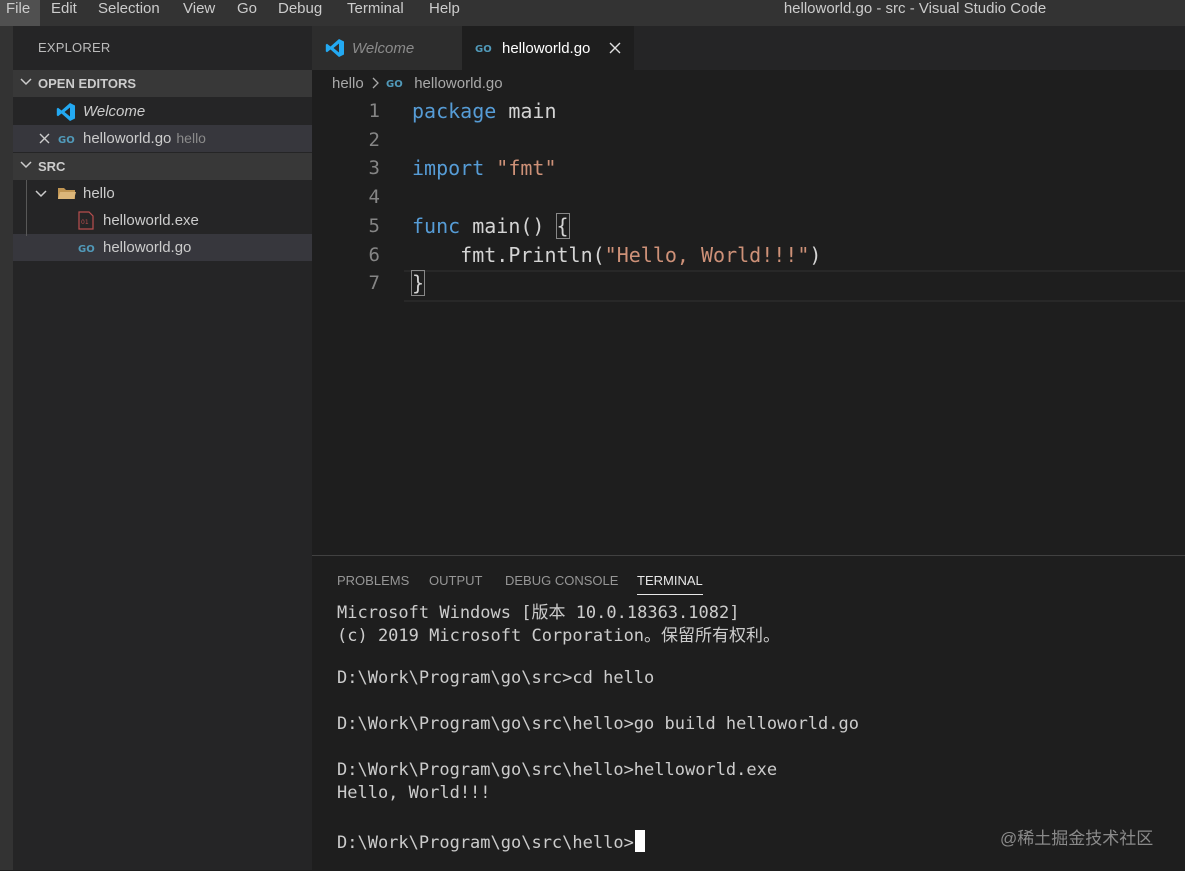 This screenshot has width=1185, height=871. What do you see at coordinates (639, 841) in the screenshot?
I see `terminal-cursor` at bounding box center [639, 841].